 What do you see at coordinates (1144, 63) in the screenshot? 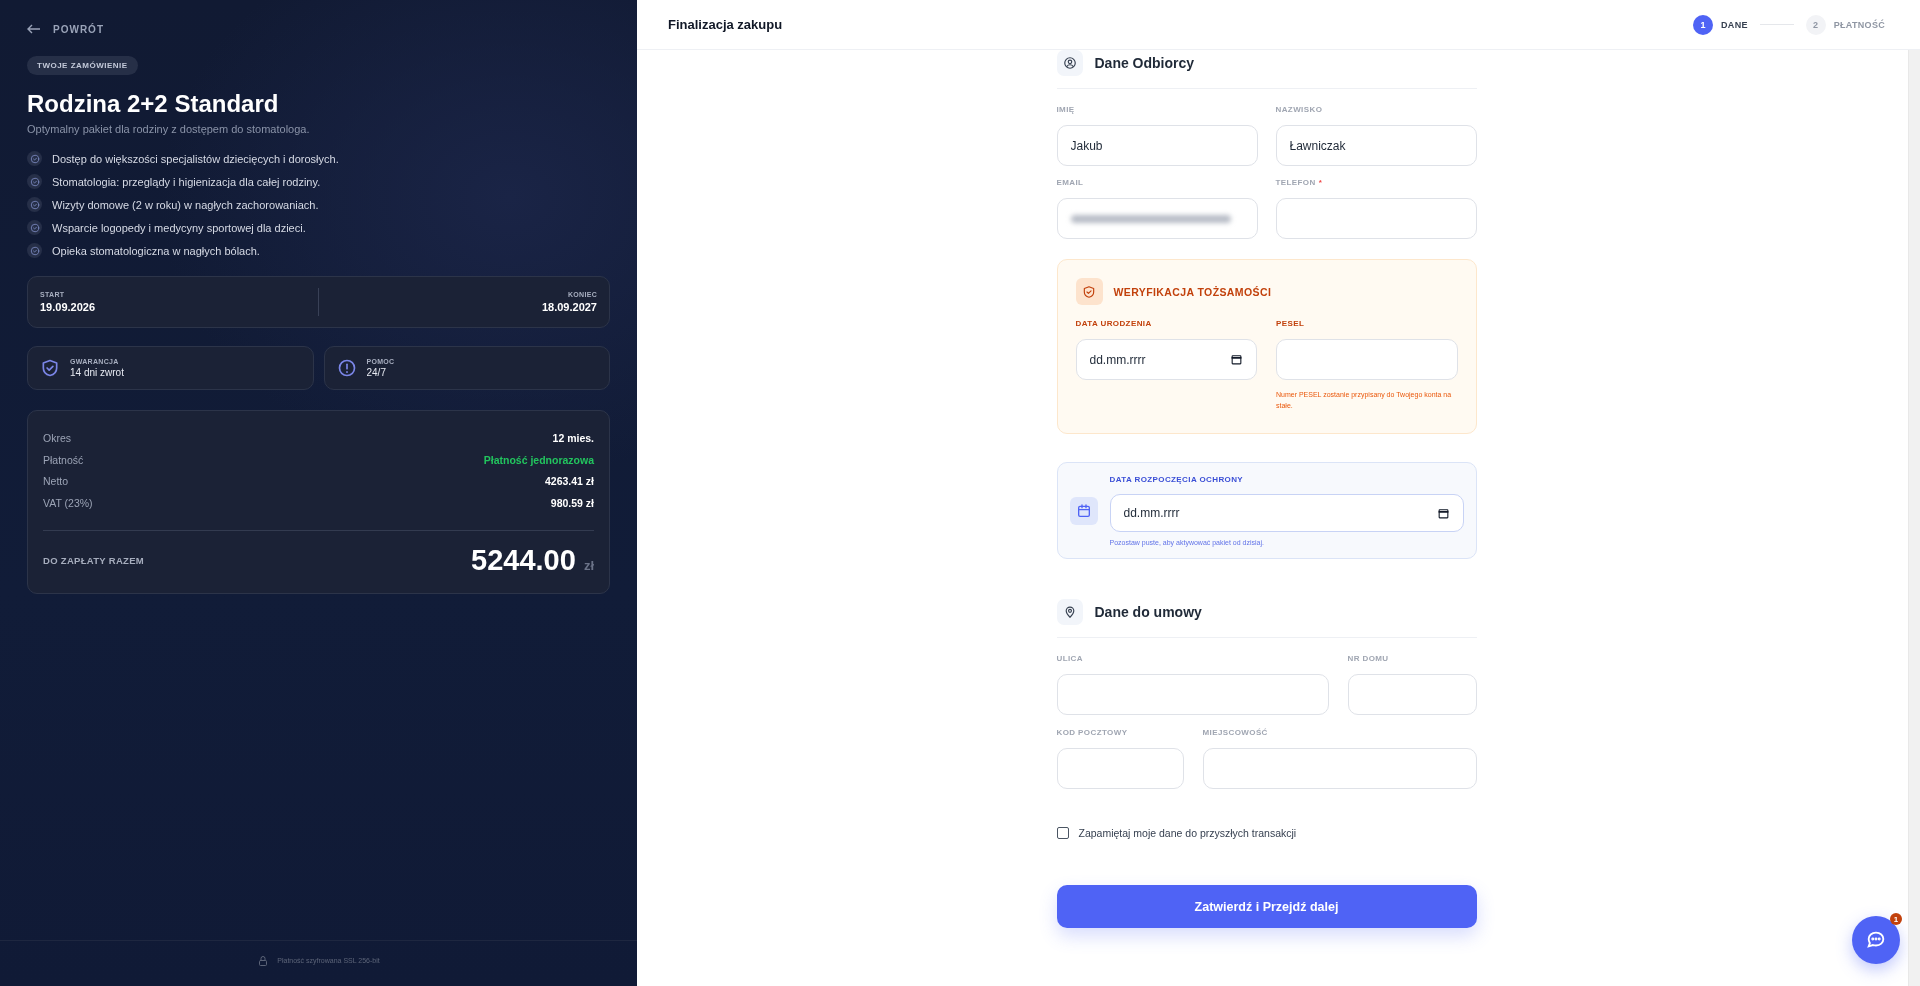
I see `section-title: Dane Odbiorcy` at bounding box center [1144, 63].